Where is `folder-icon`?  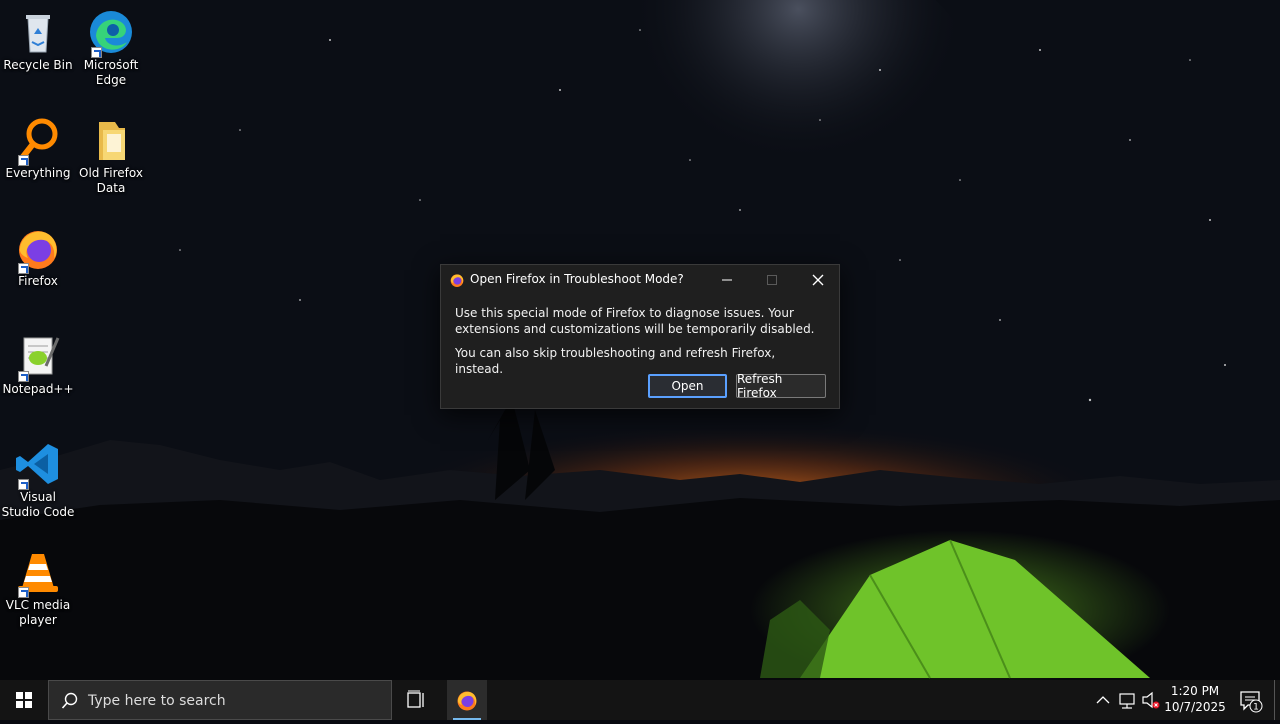 folder-icon is located at coordinates (111, 140).